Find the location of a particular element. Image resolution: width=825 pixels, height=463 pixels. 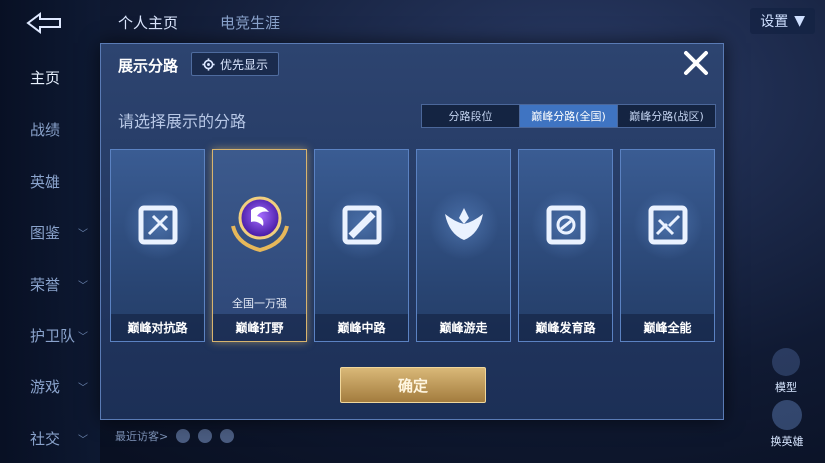

lane-card-label: 巅峰发育路 is located at coordinates (565, 327).